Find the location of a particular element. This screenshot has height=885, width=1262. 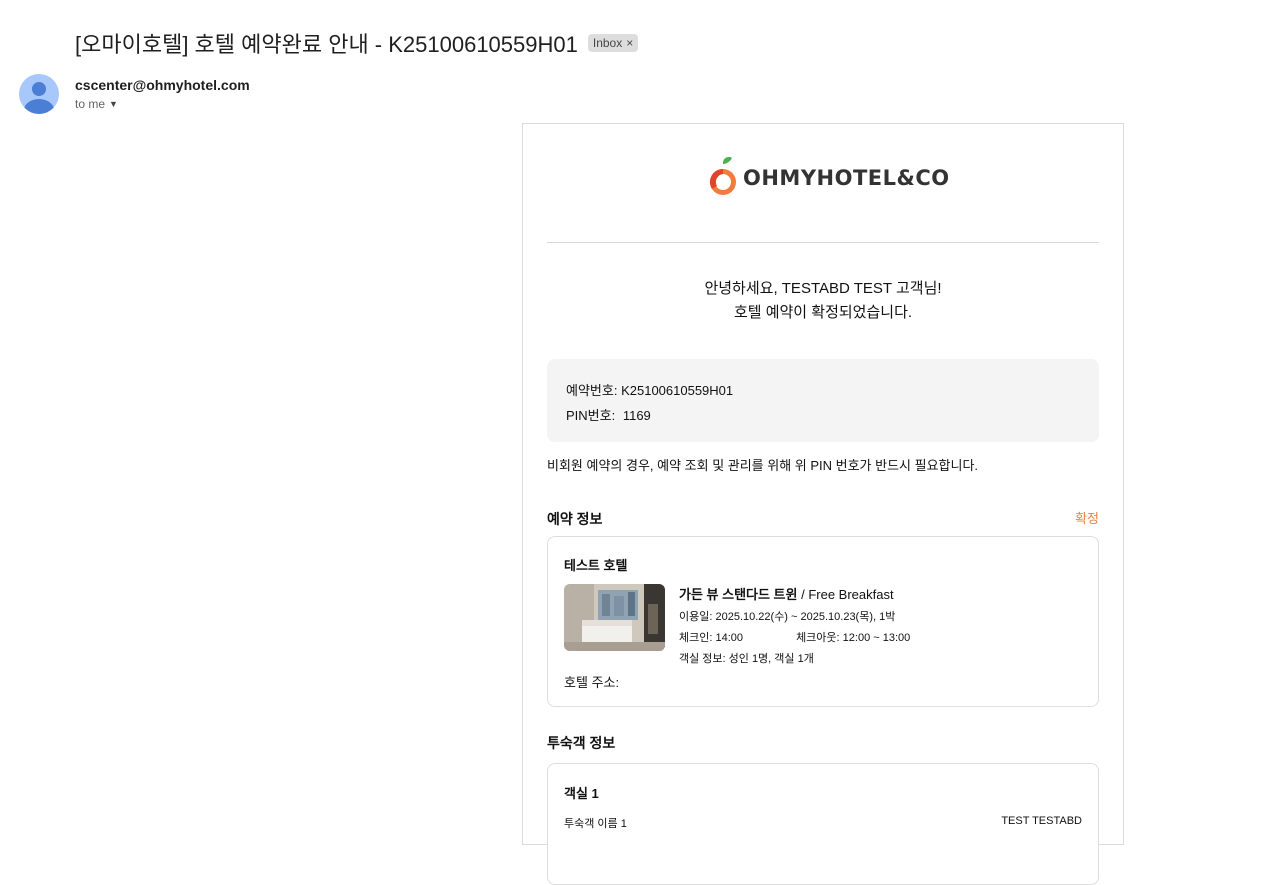

peach-logo-icon is located at coordinates (722, 176).